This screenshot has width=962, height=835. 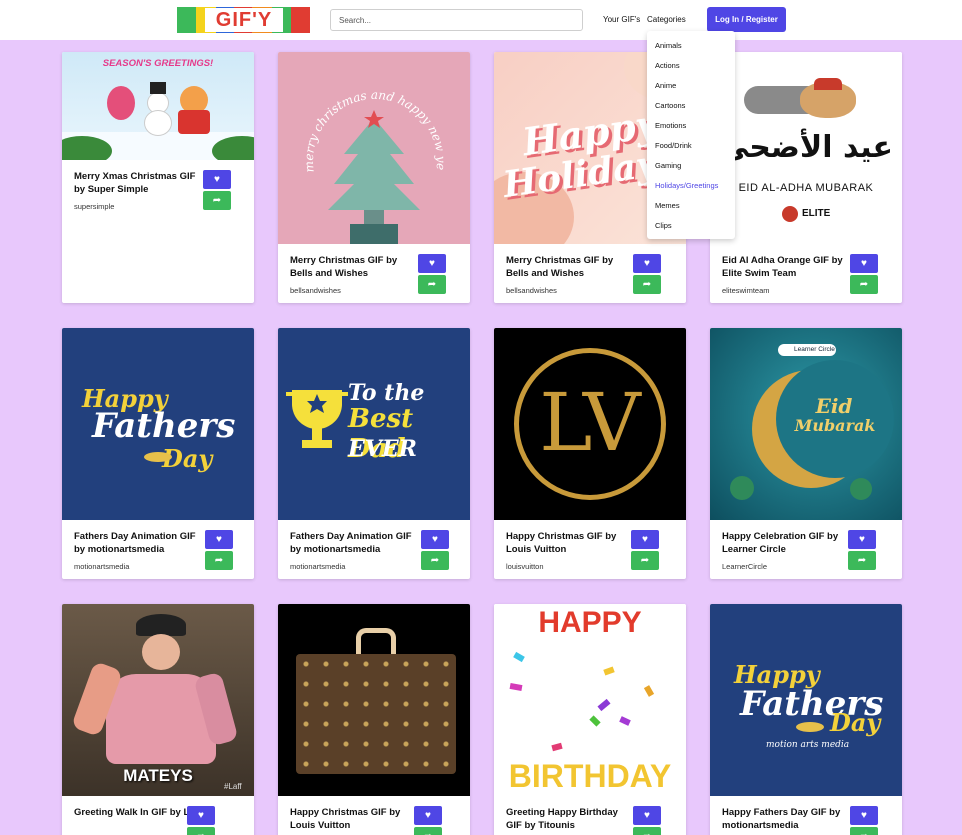 What do you see at coordinates (158, 424) in the screenshot?
I see `gif-image: Happy Fathers Day` at bounding box center [158, 424].